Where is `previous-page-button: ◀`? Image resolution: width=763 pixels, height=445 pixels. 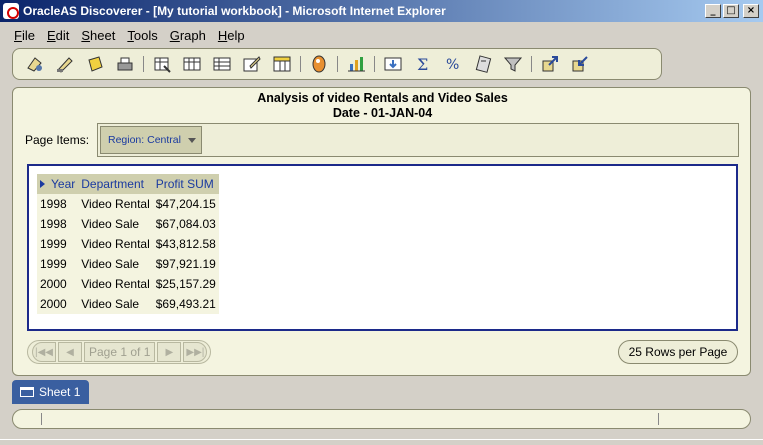
previous-page-button: ◀ is located at coordinates (70, 352).